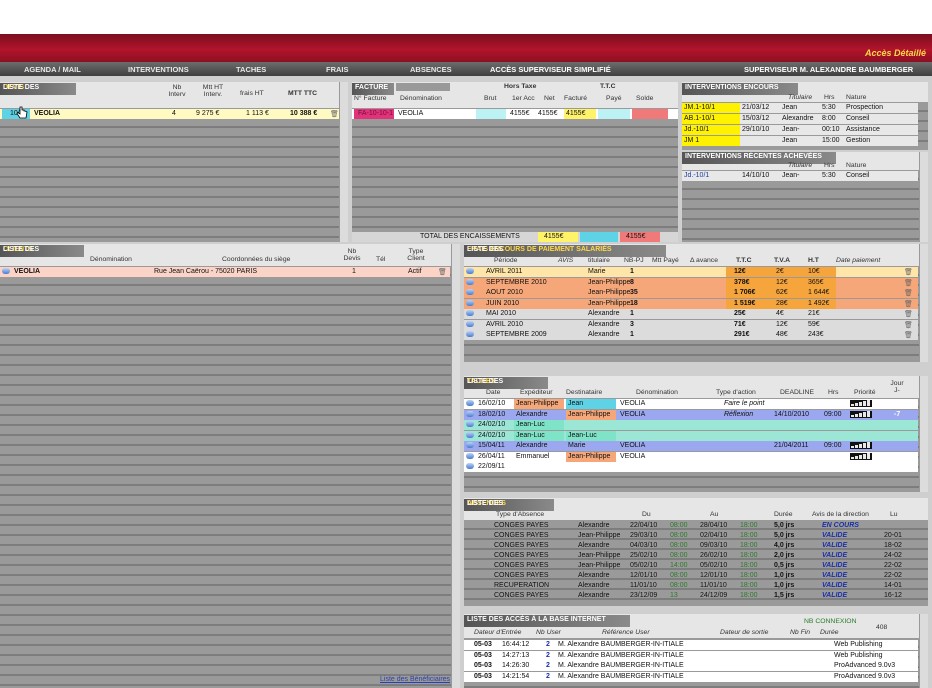  I want to click on frais-scrollbar, so click(923, 303).